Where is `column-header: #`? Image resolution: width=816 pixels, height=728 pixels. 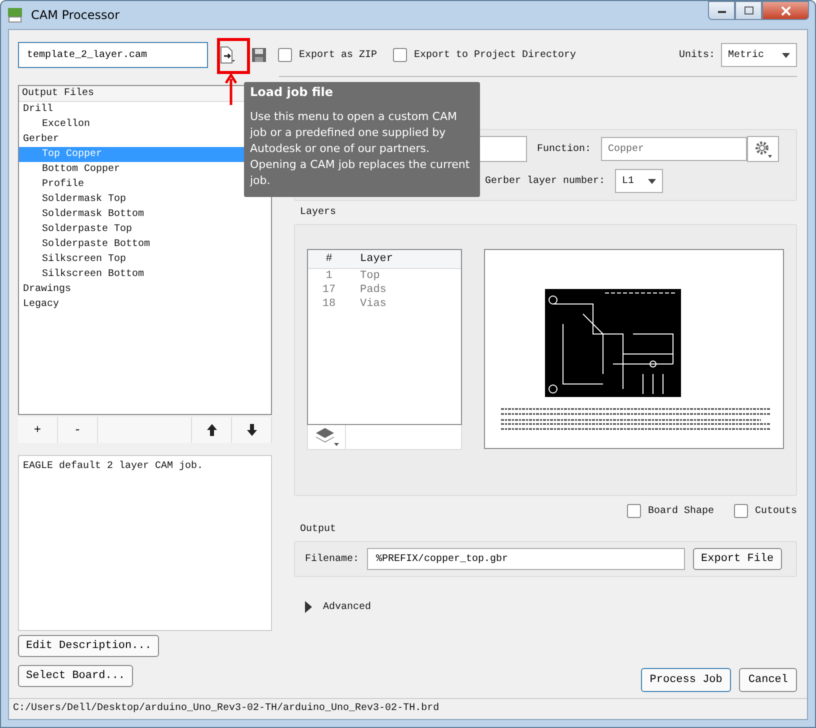 column-header: # is located at coordinates (329, 259).